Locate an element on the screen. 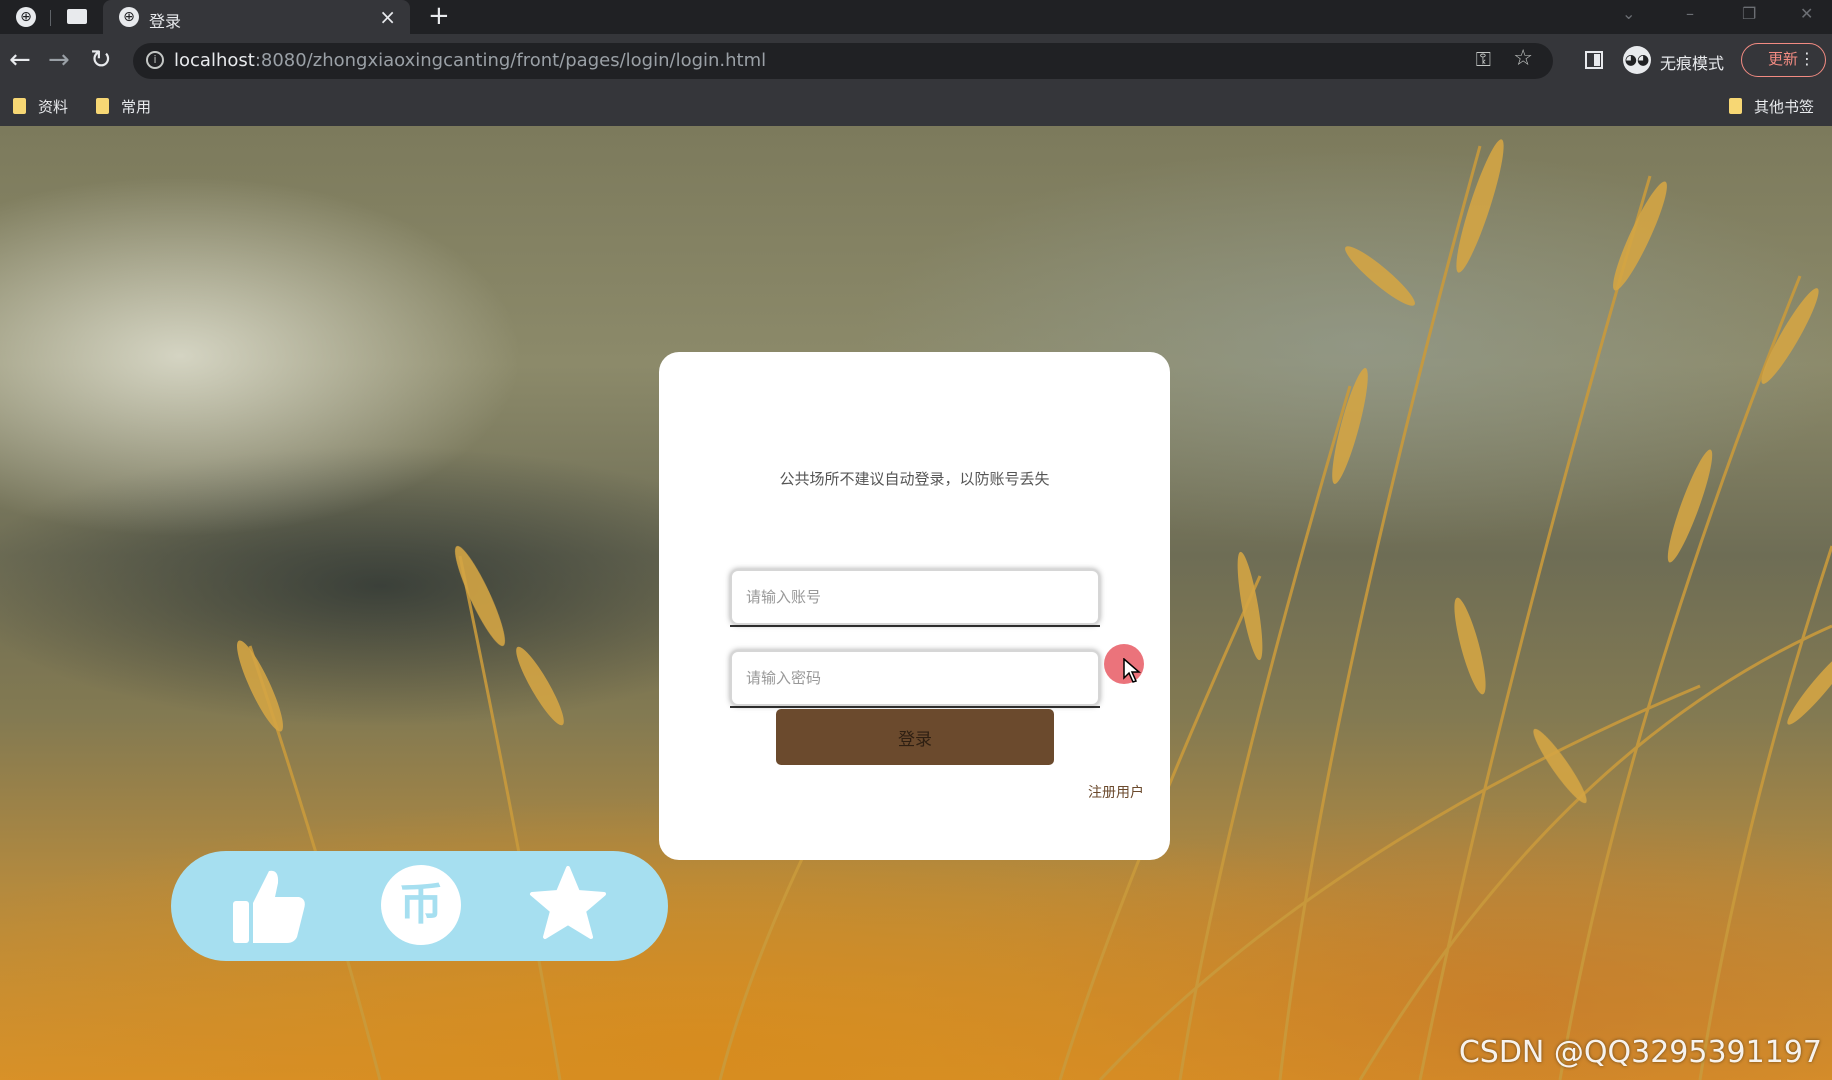 Image resolution: width=1832 pixels, height=1080 pixels. new-tab-button: + is located at coordinates (439, 16).